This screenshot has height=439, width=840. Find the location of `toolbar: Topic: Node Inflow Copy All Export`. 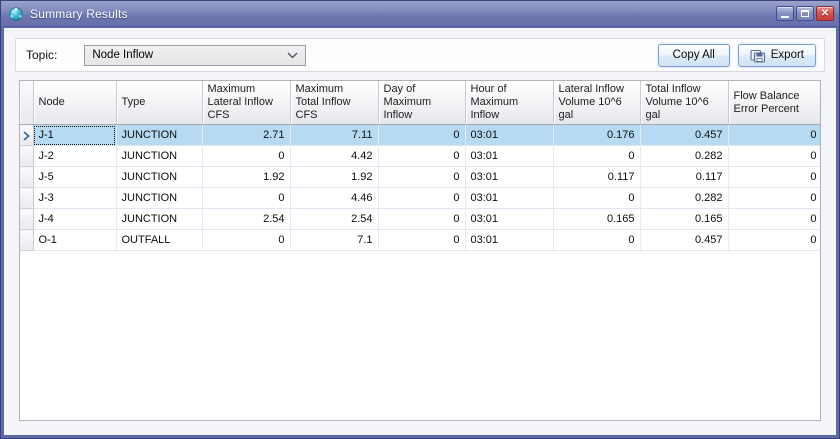

toolbar: Topic: Node Inflow Copy All Export is located at coordinates (420, 55).